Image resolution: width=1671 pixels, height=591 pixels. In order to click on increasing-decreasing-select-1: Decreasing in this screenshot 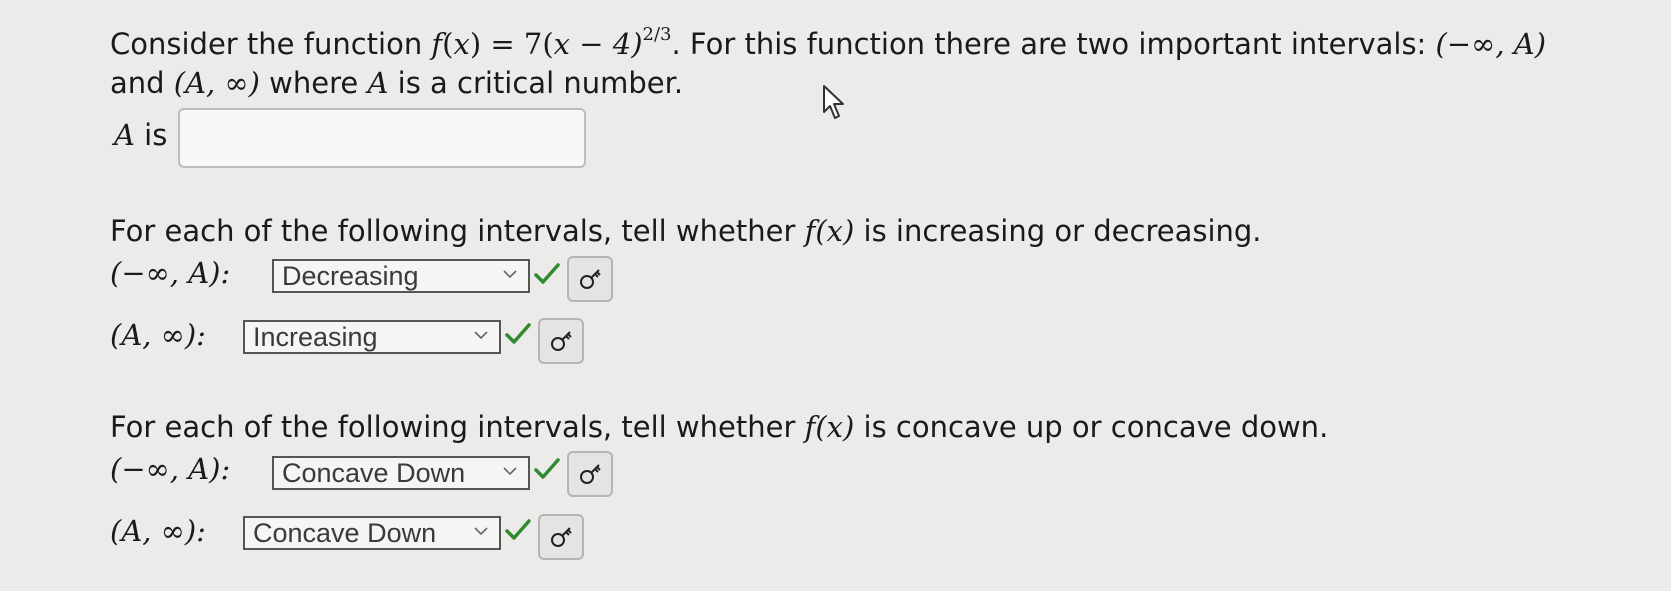, I will do `click(401, 276)`.